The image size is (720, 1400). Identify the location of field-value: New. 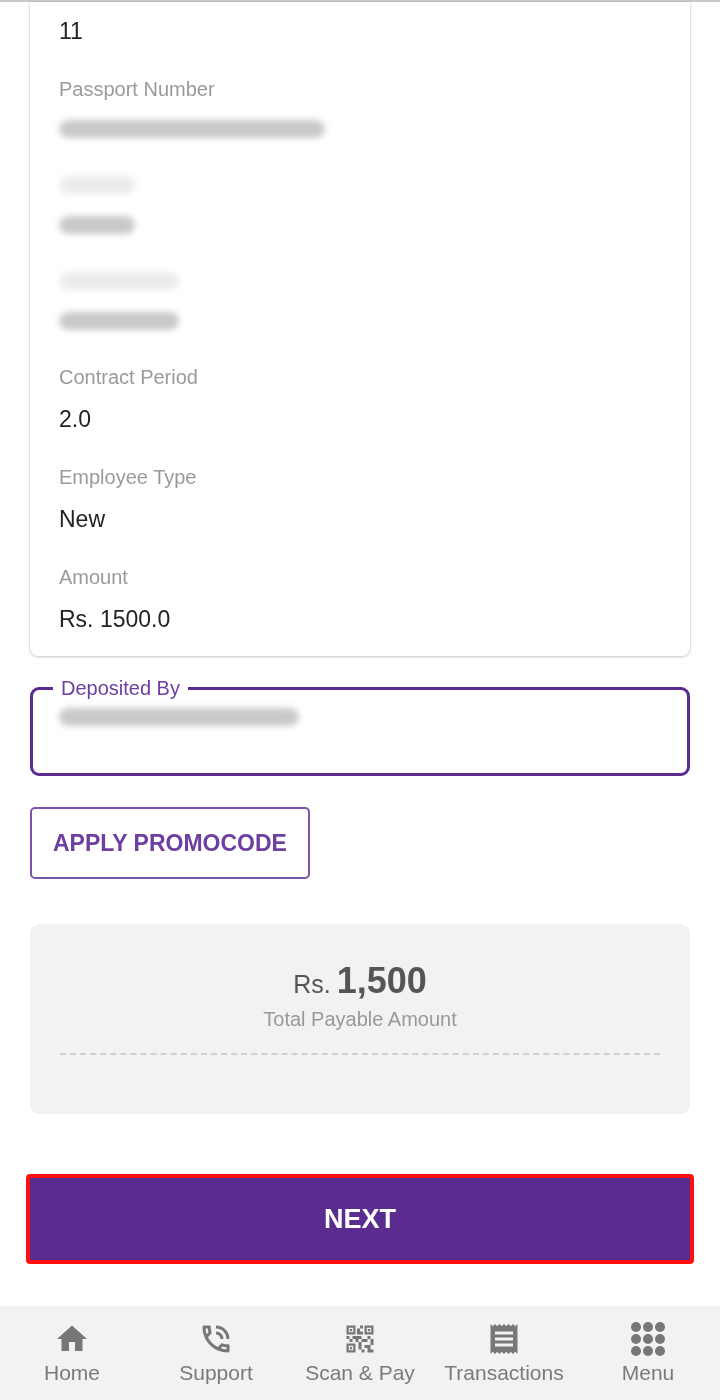
(82, 519).